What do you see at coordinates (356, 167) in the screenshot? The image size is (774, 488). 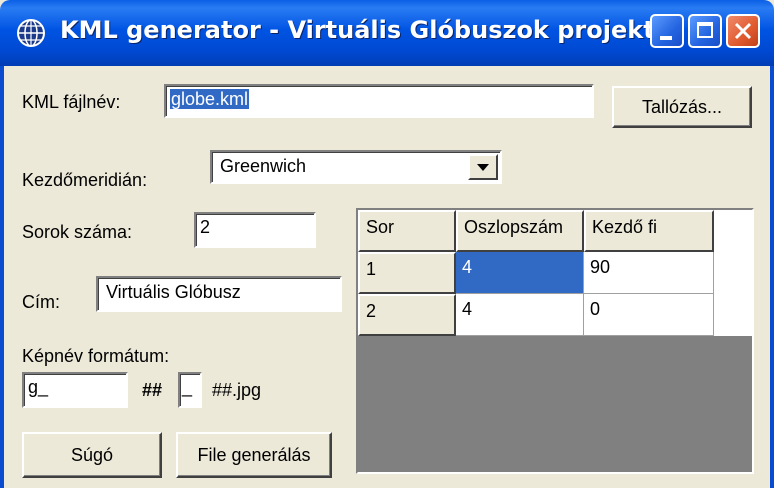 I see `meridian-select: Greenwich` at bounding box center [356, 167].